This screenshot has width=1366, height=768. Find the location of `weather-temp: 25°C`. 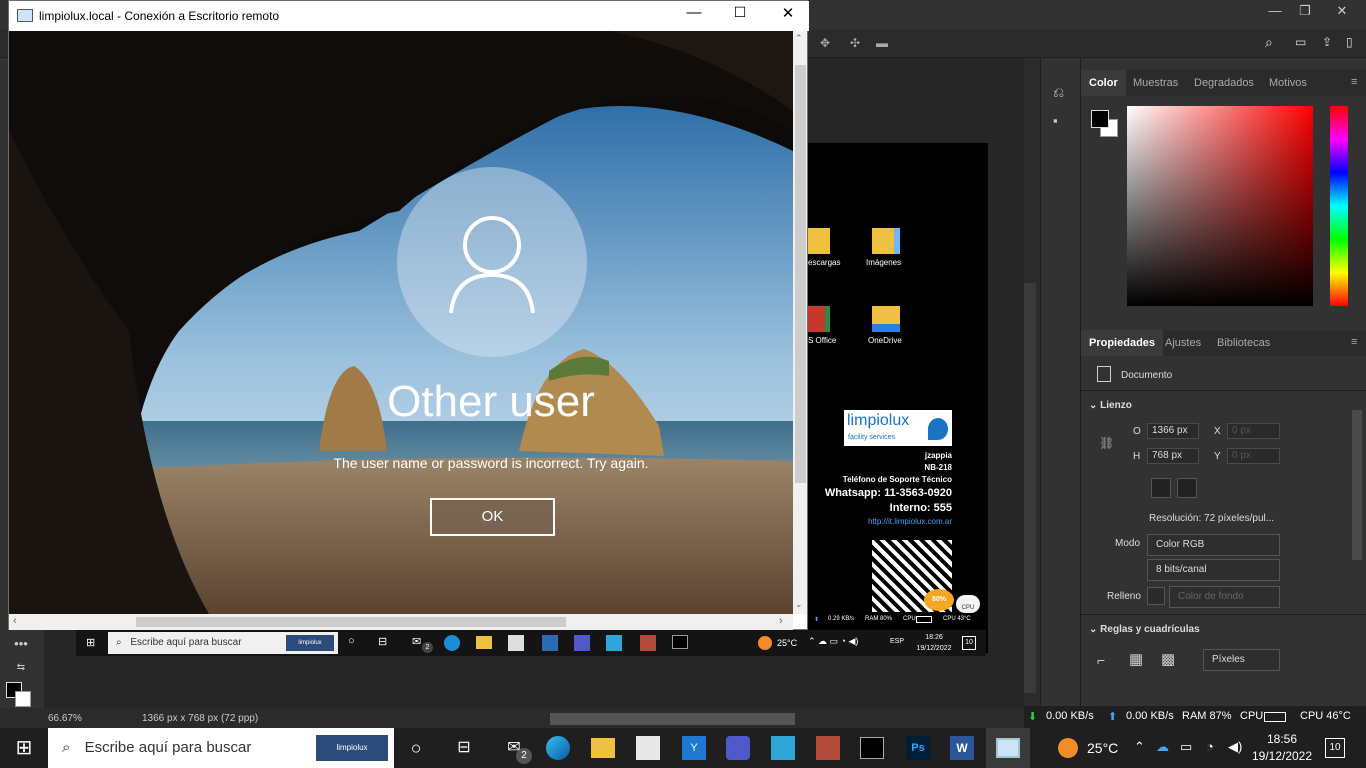

weather-temp: 25°C is located at coordinates (1102, 748).